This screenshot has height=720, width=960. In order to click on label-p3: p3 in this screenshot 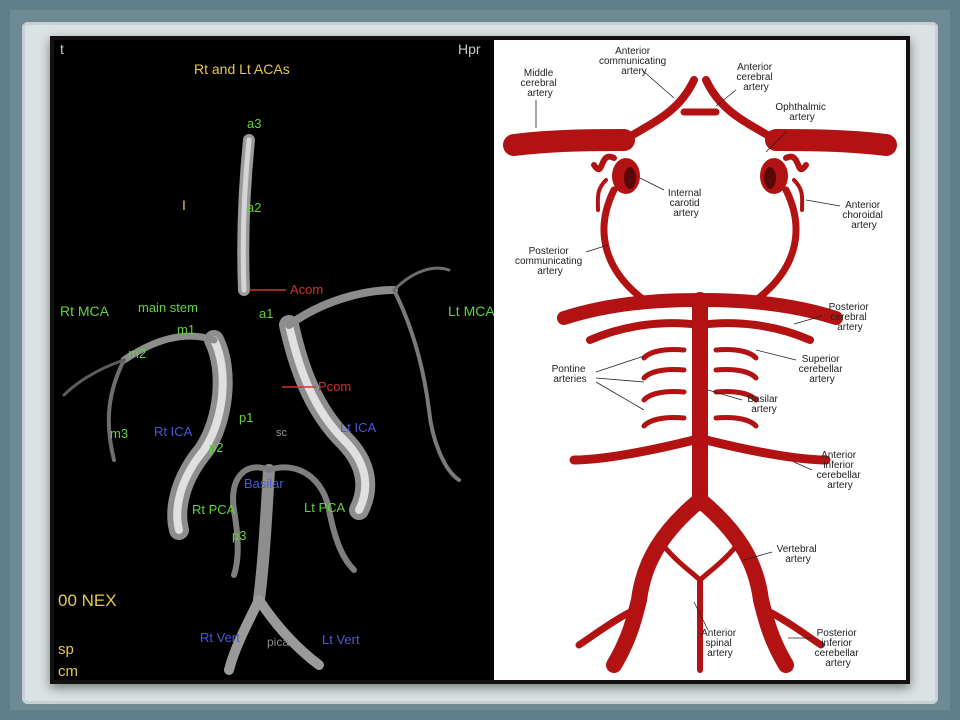, I will do `click(239, 535)`.